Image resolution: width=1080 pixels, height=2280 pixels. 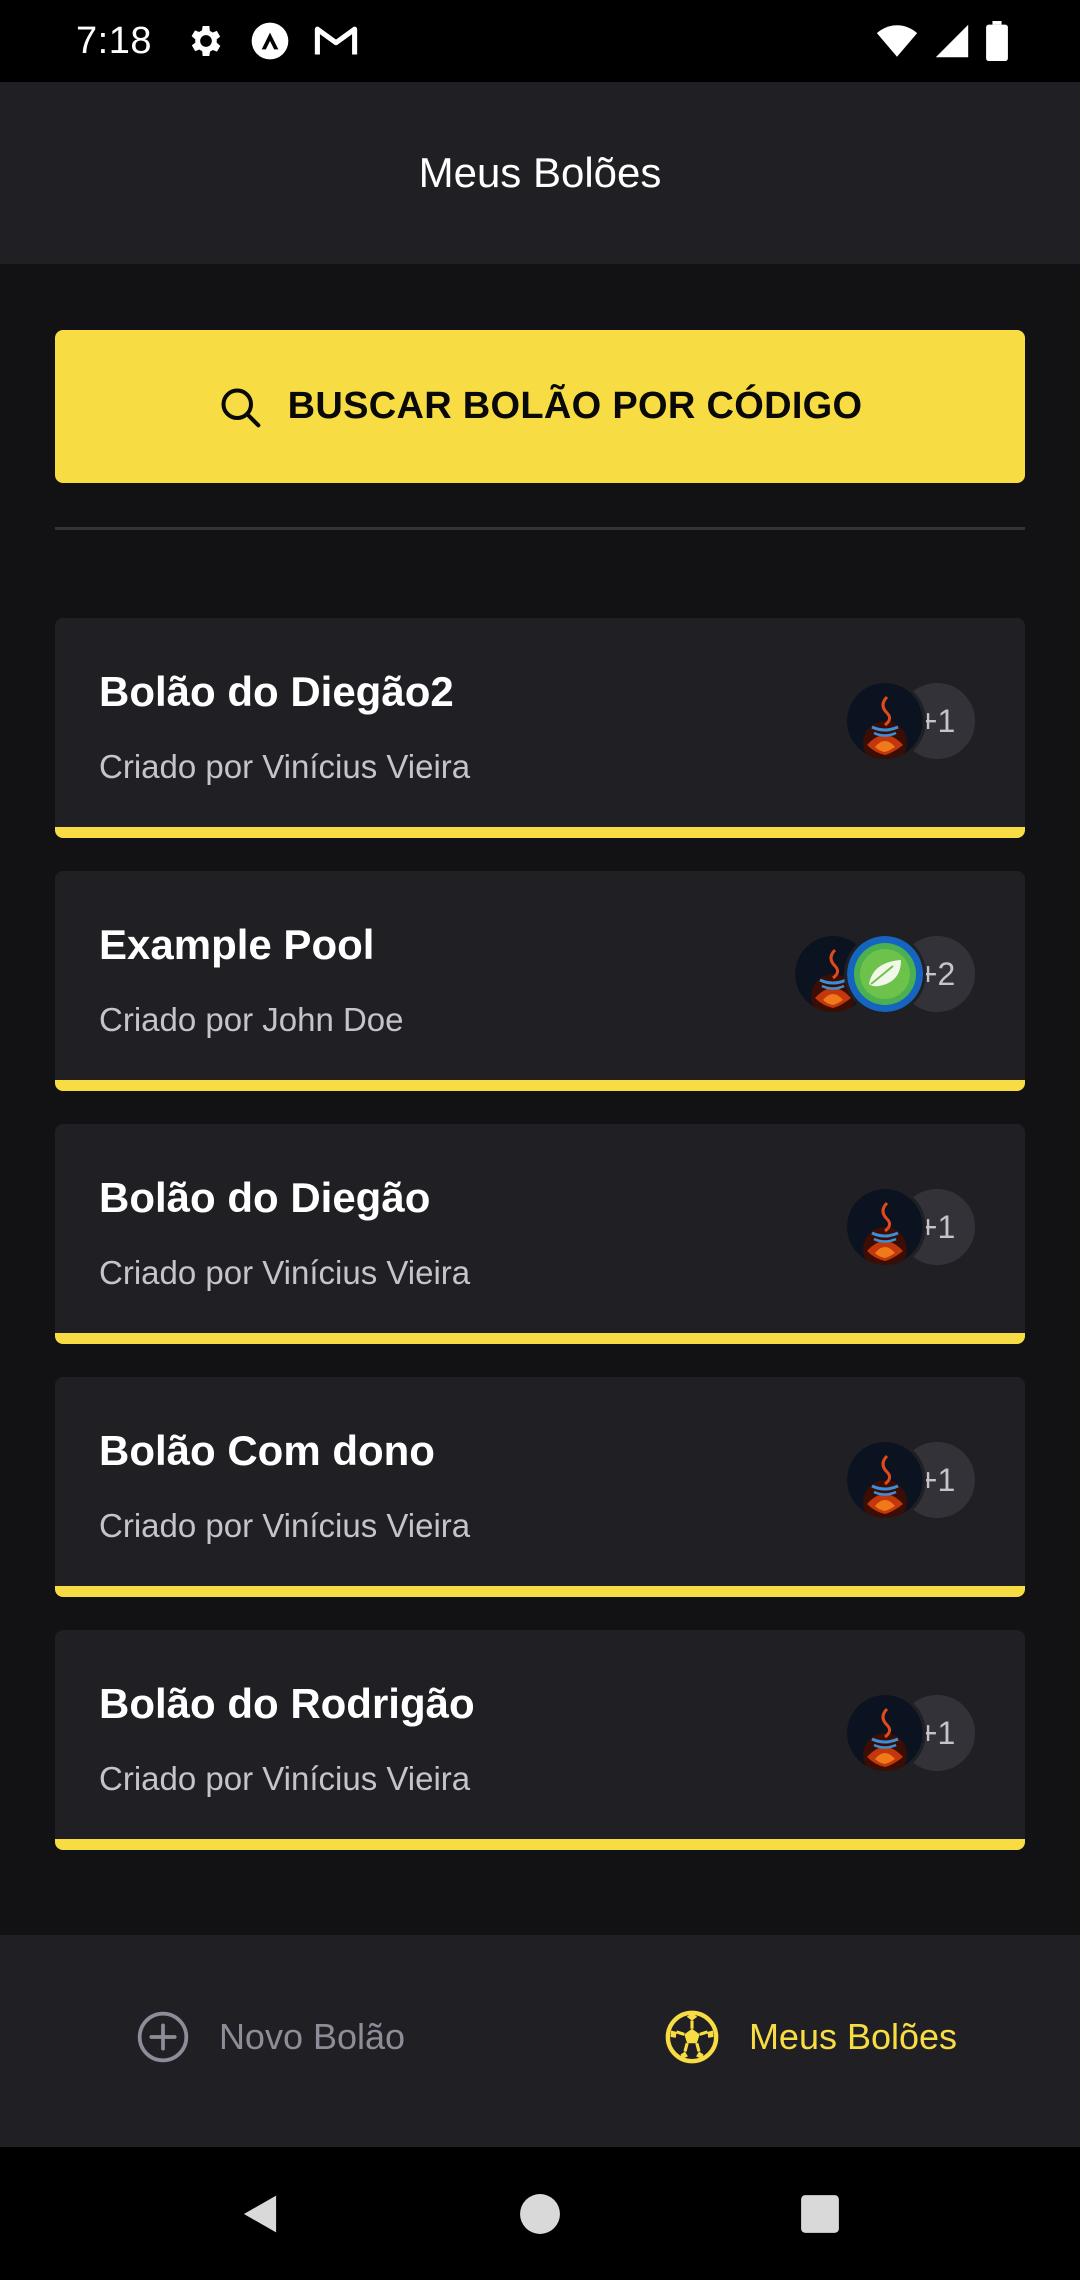 I want to click on tab-new-pool: Novo Bolão, so click(x=270, y=2041).